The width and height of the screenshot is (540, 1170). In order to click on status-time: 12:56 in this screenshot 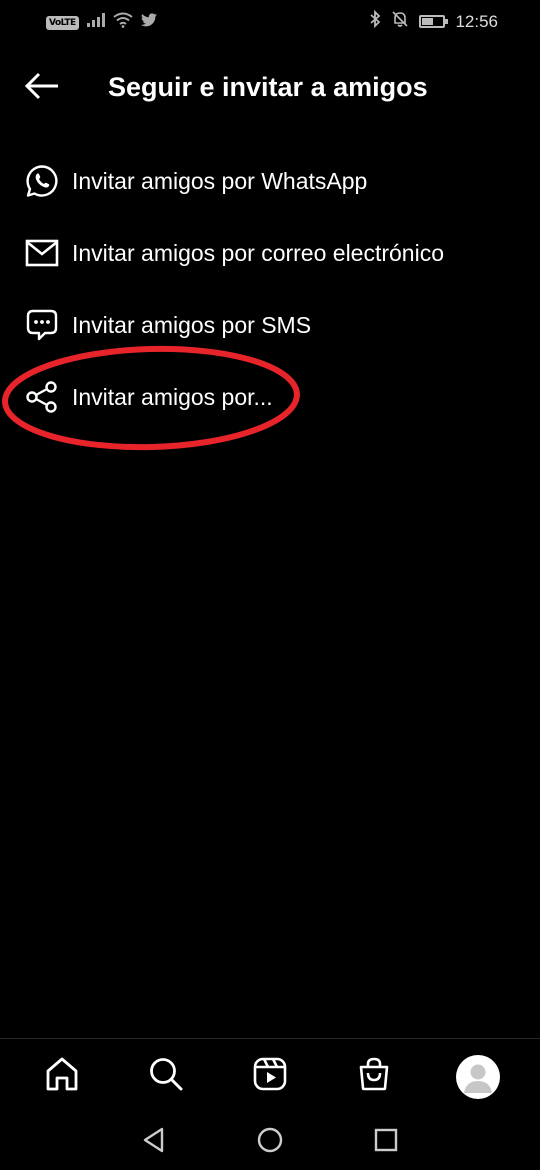, I will do `click(476, 21)`.